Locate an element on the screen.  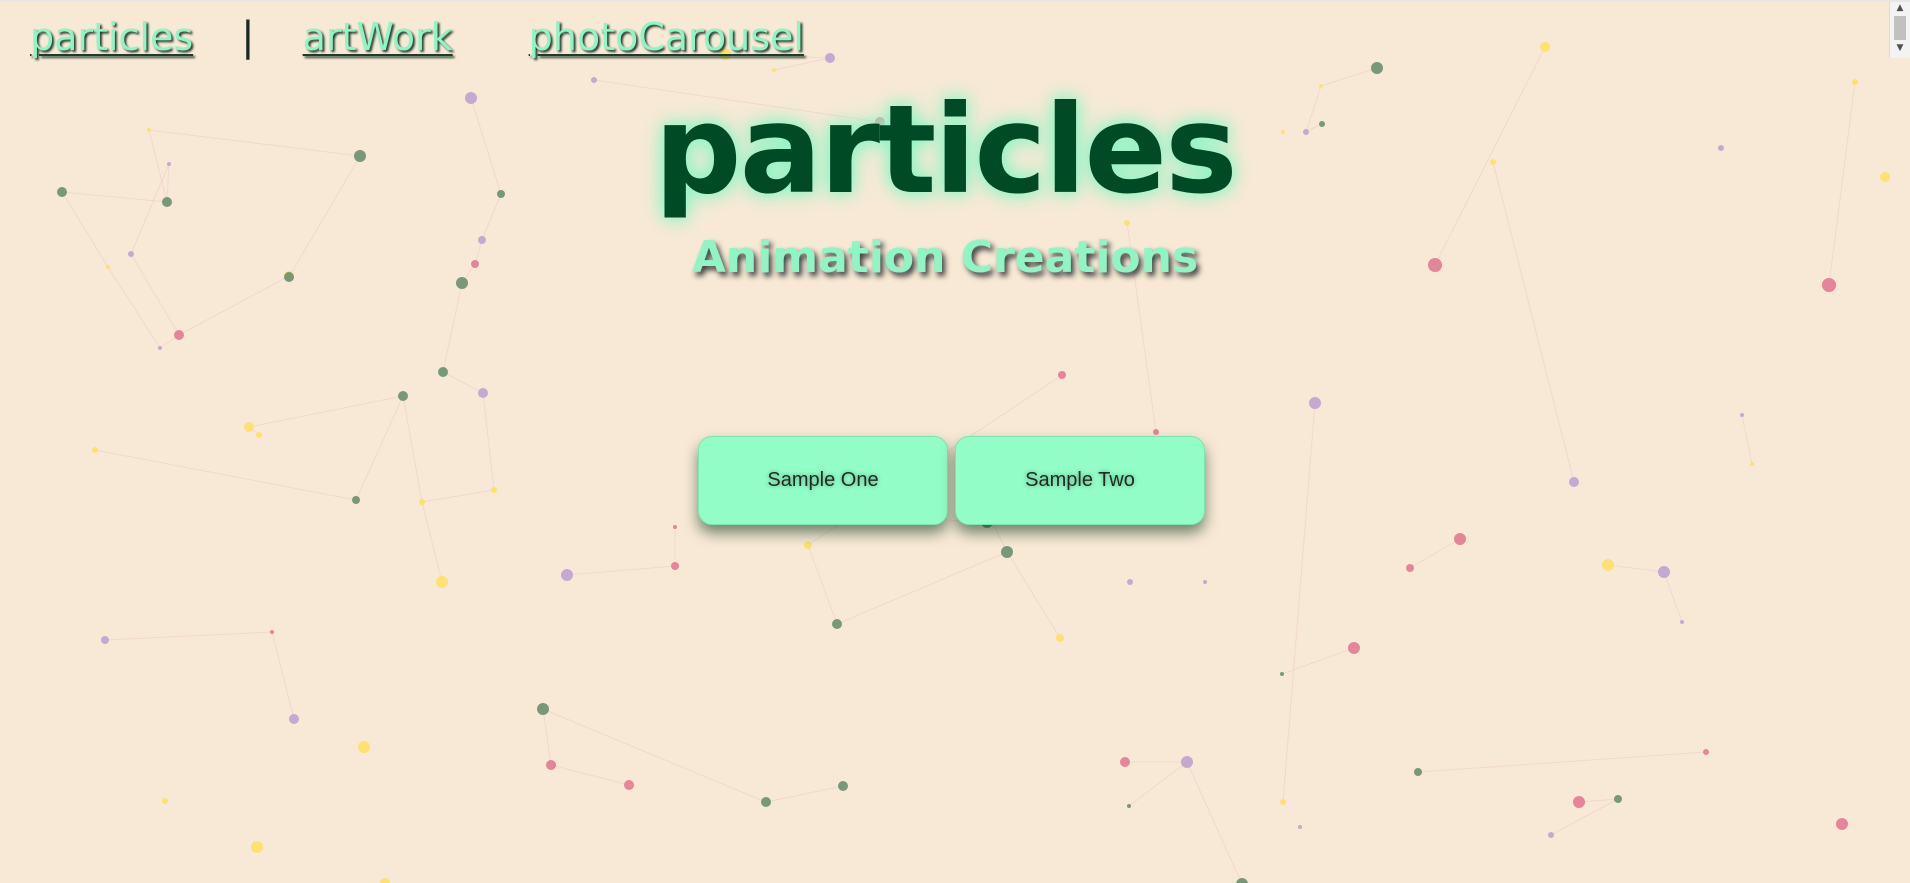
vertical-scrollbar: ▲ ▼ is located at coordinates (1899, 30).